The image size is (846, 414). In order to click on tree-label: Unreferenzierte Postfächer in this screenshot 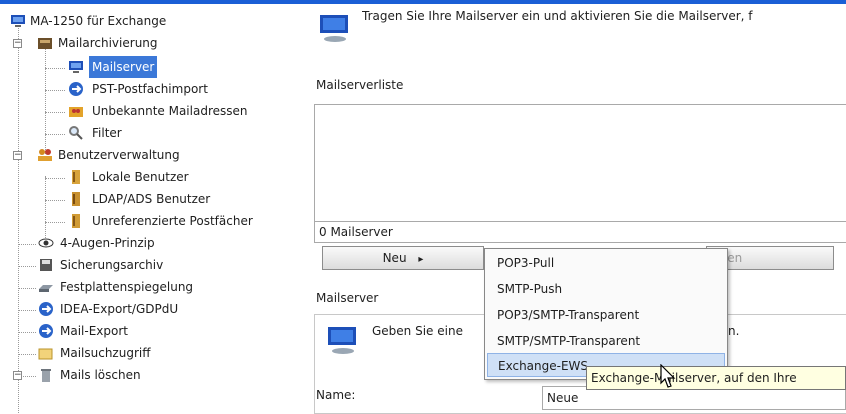, I will do `click(172, 221)`.